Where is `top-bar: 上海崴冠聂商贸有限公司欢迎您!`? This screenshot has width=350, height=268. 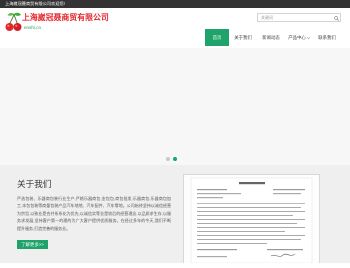 top-bar: 上海崴冠聂商贸有限公司欢迎您! is located at coordinates (175, 4).